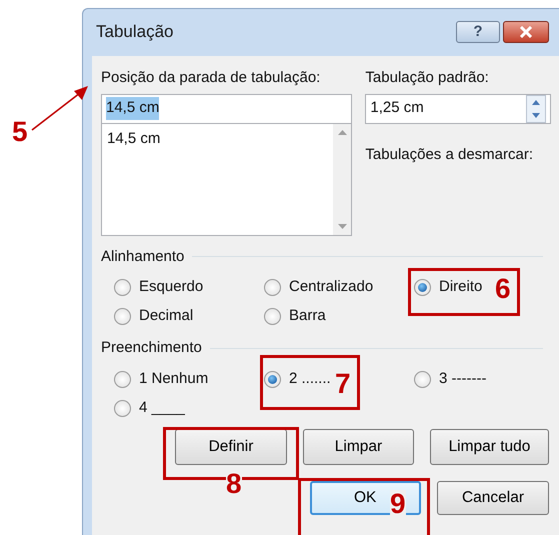 The height and width of the screenshot is (535, 559). I want to click on window-title: Tabulação, so click(135, 32).